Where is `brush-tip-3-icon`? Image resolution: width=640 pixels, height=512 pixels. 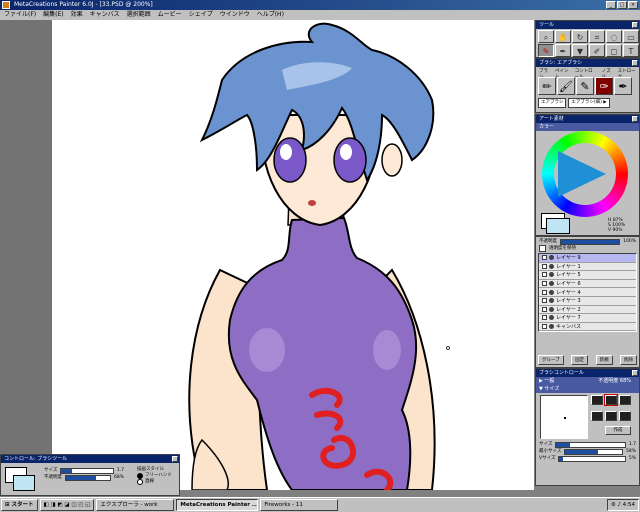 brush-tip-3-icon is located at coordinates (625, 400).